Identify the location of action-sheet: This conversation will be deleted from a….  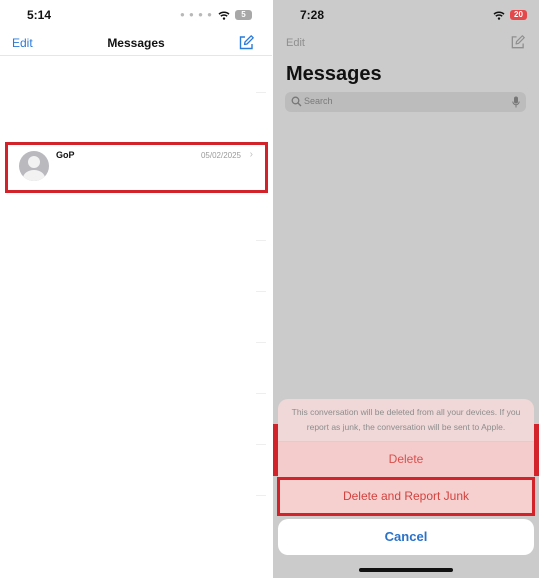
(406, 438).